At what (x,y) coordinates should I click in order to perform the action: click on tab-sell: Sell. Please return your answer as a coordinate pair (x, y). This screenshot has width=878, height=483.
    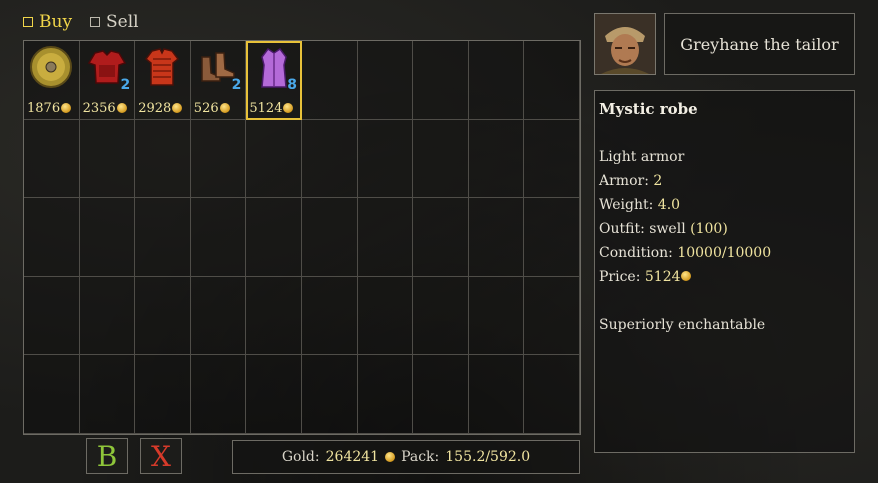
    Looking at the image, I should click on (114, 22).